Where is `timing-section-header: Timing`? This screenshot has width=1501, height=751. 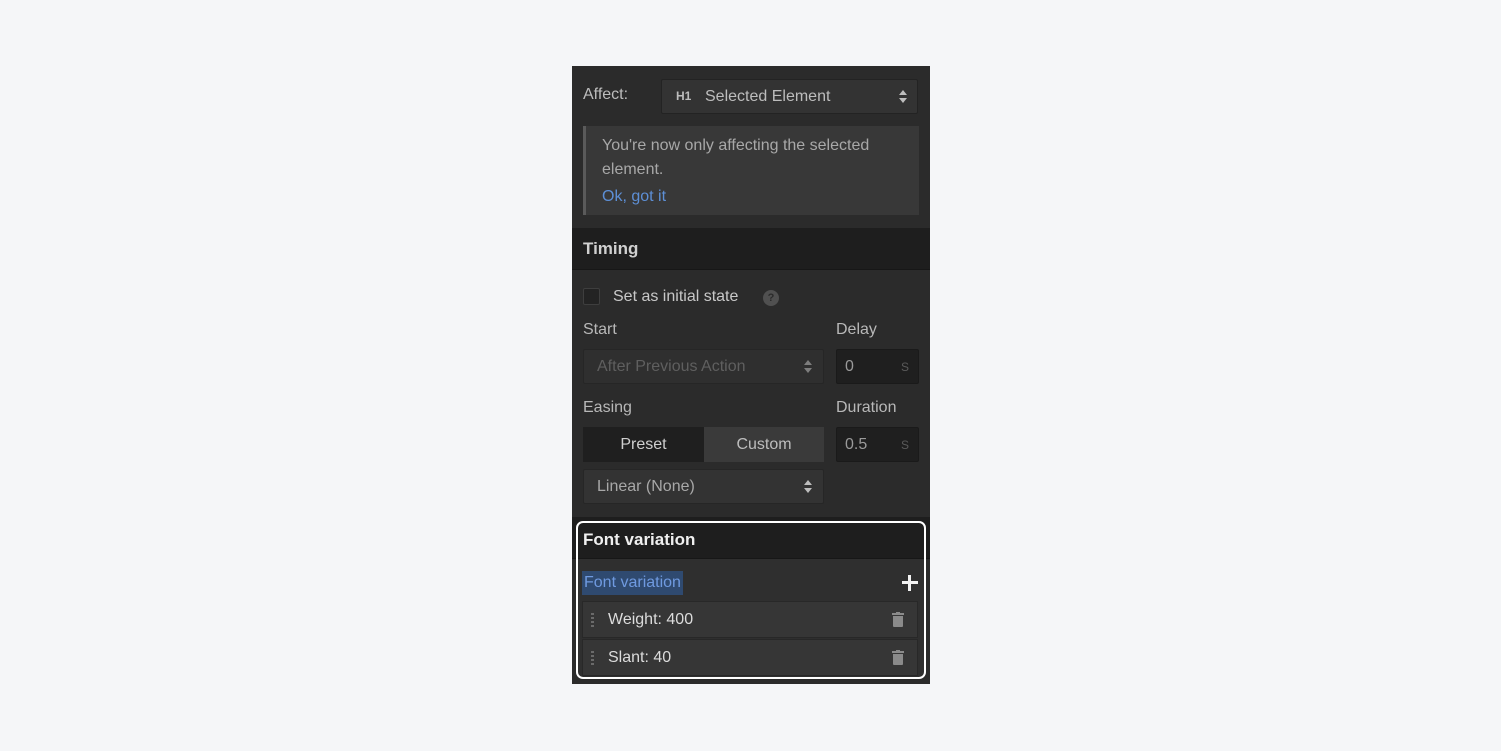 timing-section-header: Timing is located at coordinates (751, 249).